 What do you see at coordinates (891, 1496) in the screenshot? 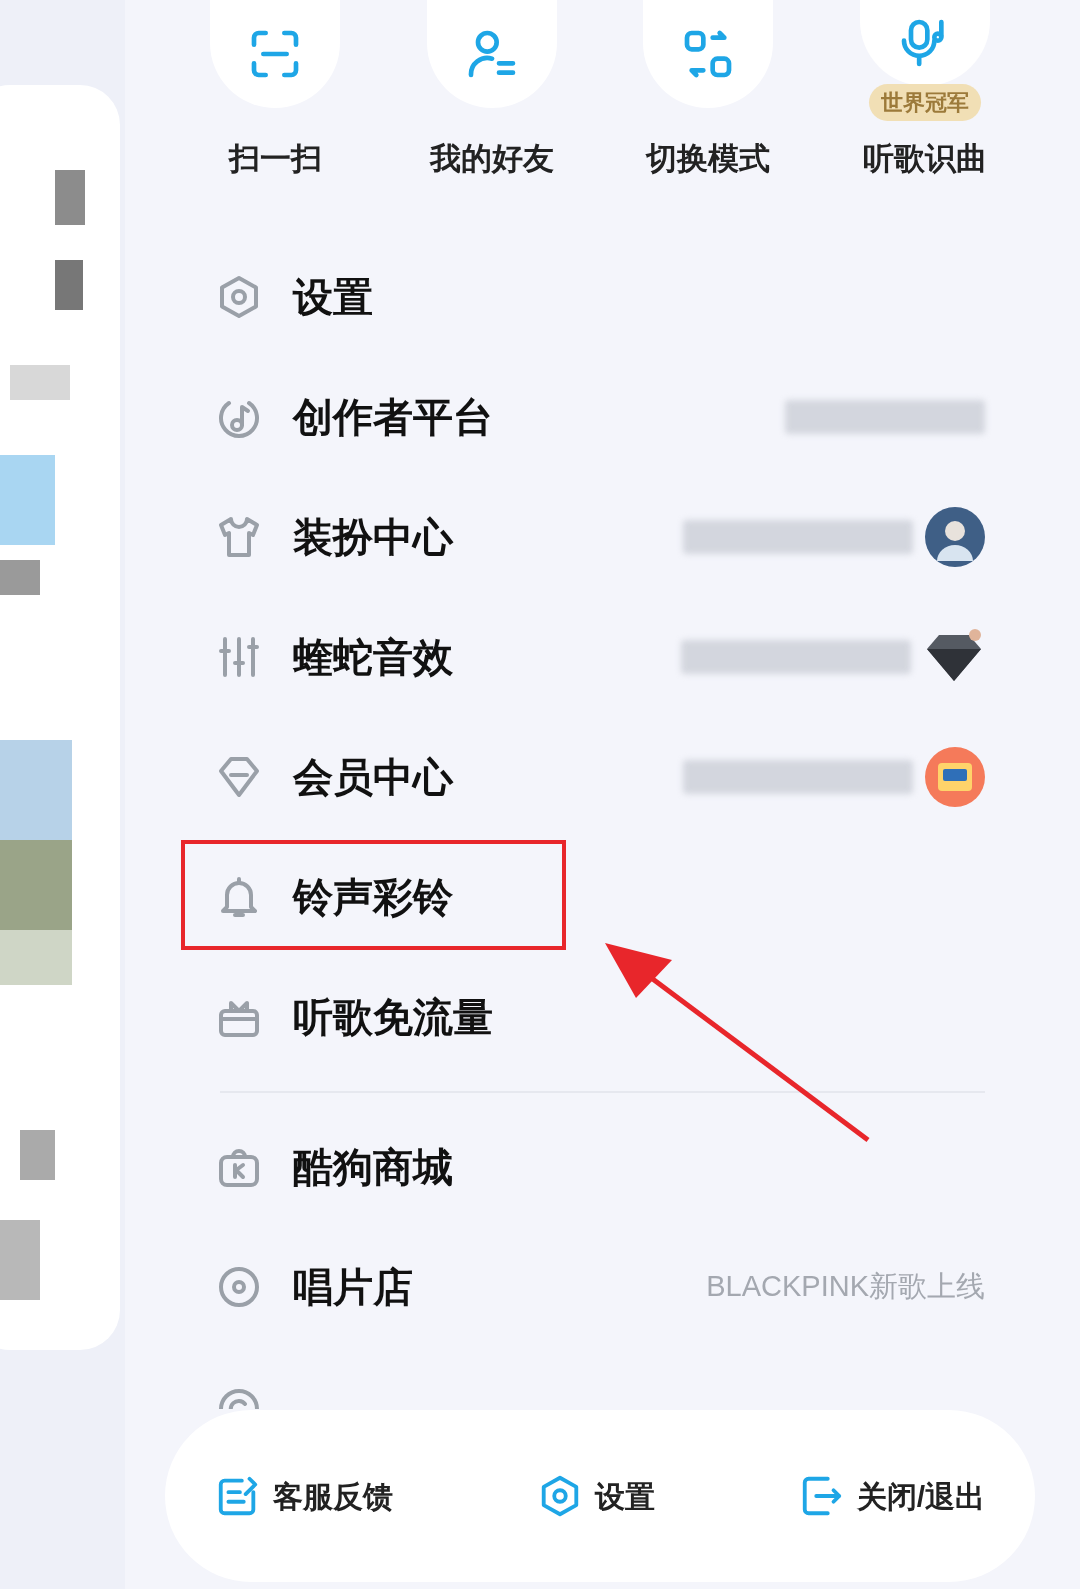
I see `bottom-bar-button: 关闭/退出` at bounding box center [891, 1496].